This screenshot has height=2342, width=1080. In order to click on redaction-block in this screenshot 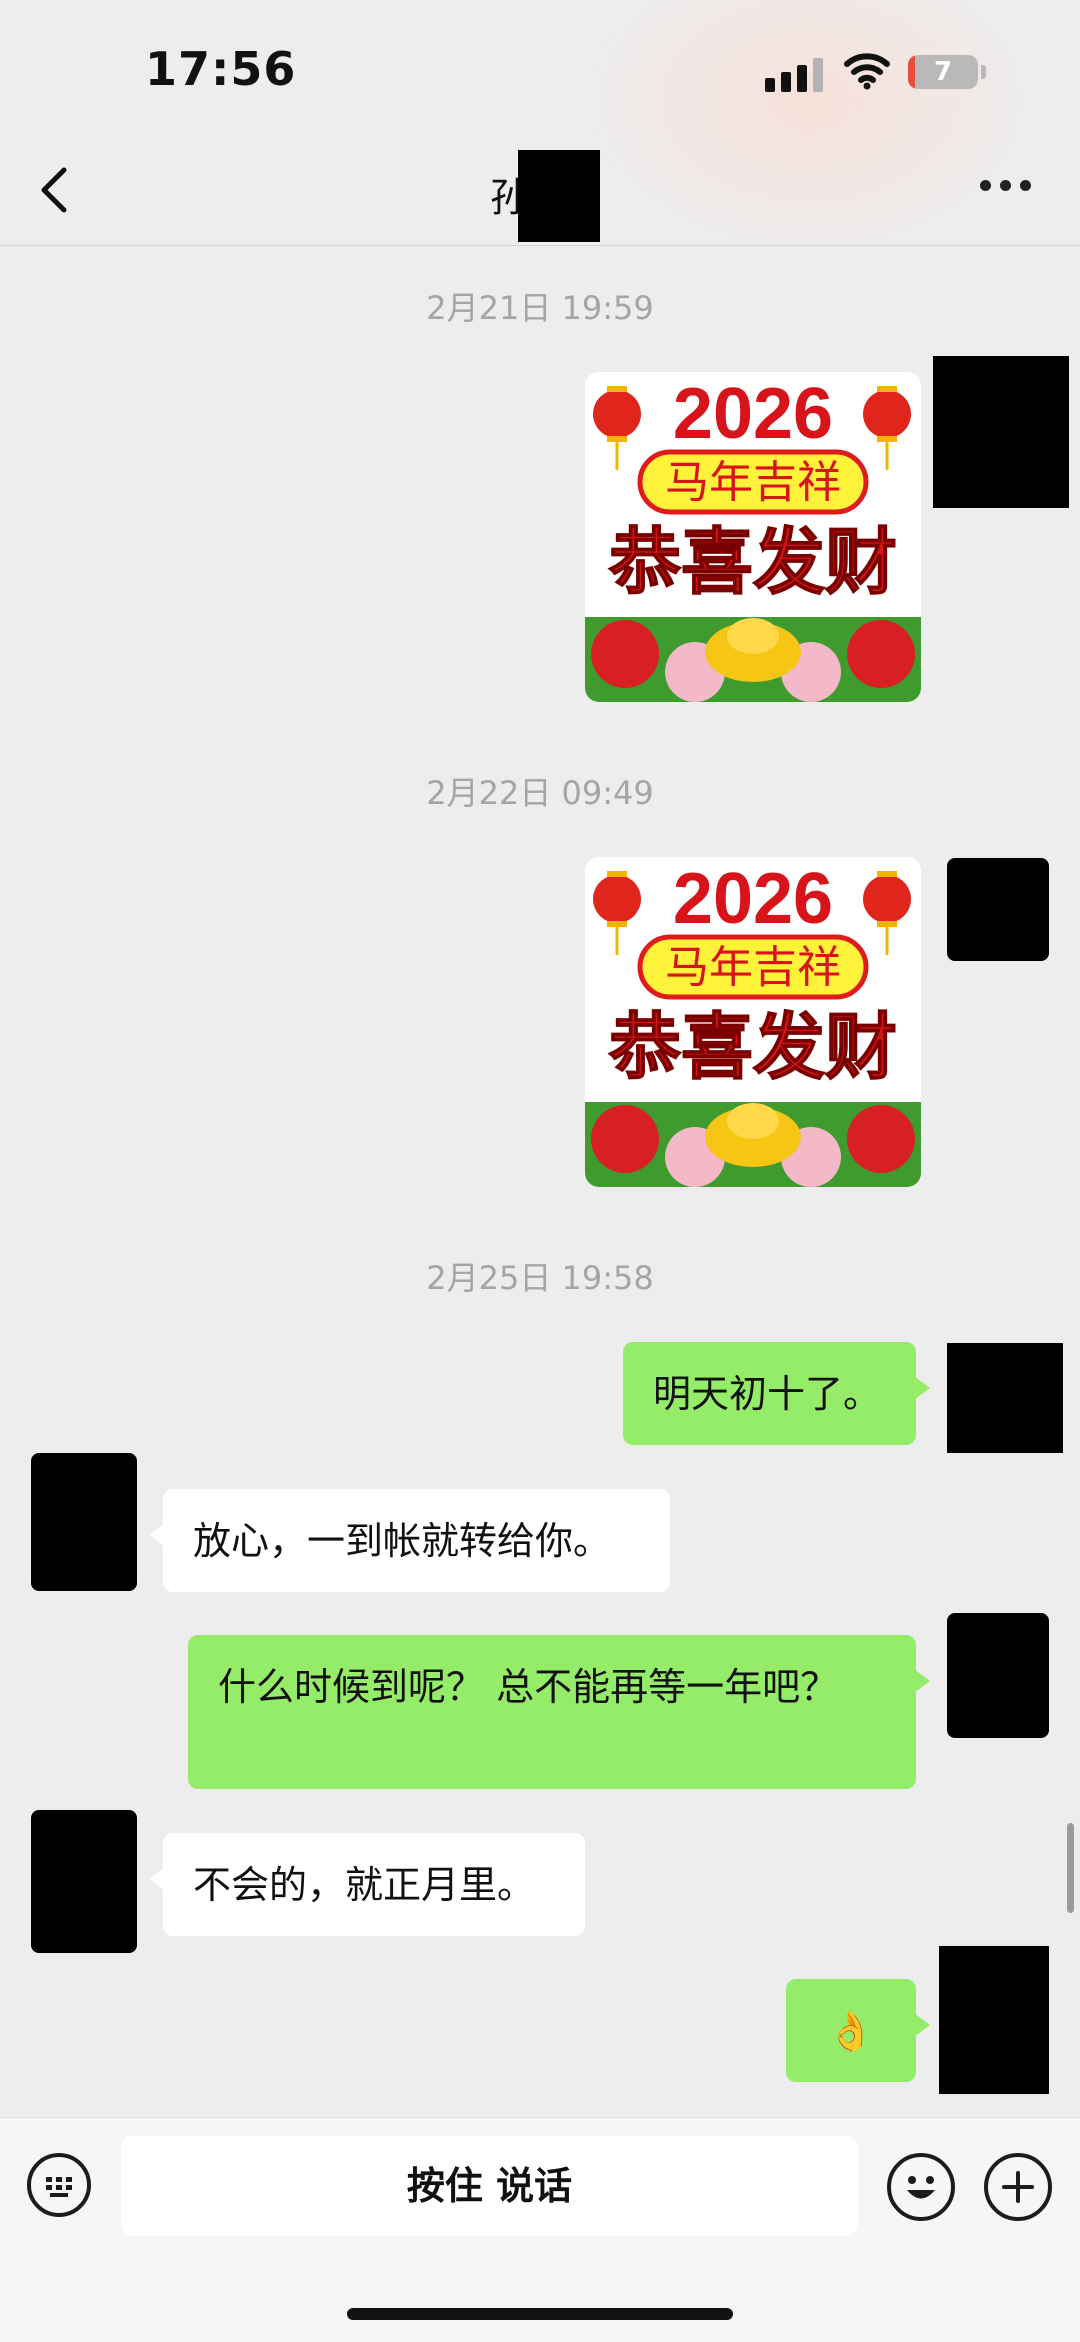, I will do `click(559, 196)`.